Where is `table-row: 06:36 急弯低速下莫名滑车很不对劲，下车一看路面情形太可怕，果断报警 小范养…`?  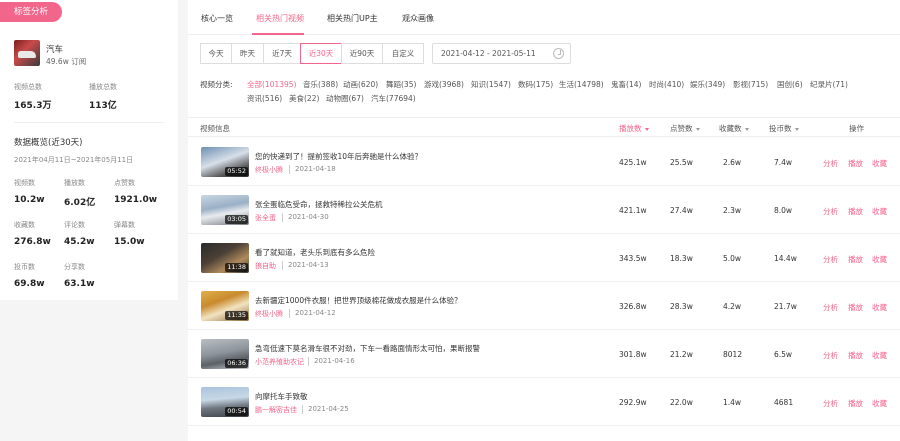
table-row: 06:36 急弯低速下莫名滑车很不对劲，下车一看路面情形太可怕，果断报警 小范养… is located at coordinates (544, 354).